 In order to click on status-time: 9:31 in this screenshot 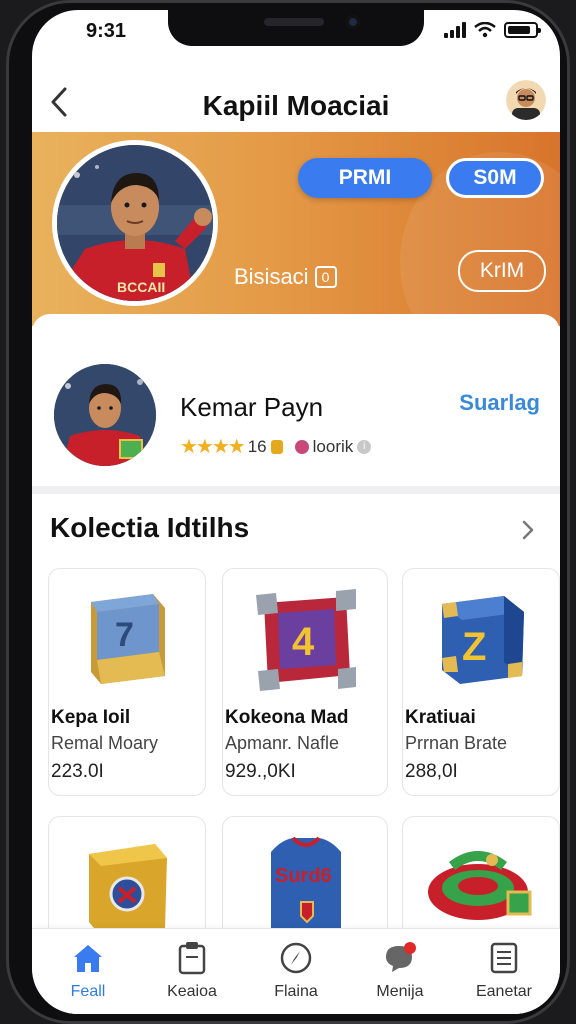, I will do `click(106, 31)`.